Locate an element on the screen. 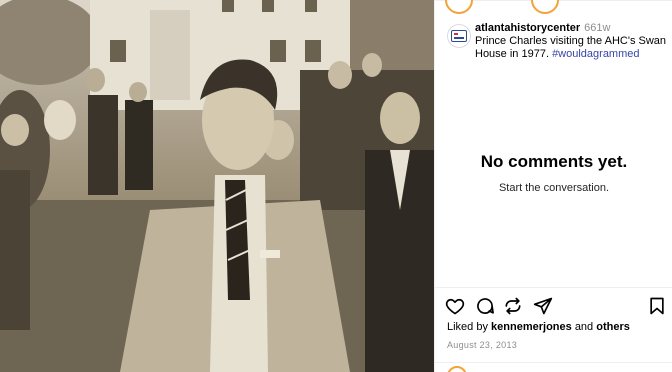 This screenshot has width=672, height=372. likes-others-link: others is located at coordinates (613, 327).